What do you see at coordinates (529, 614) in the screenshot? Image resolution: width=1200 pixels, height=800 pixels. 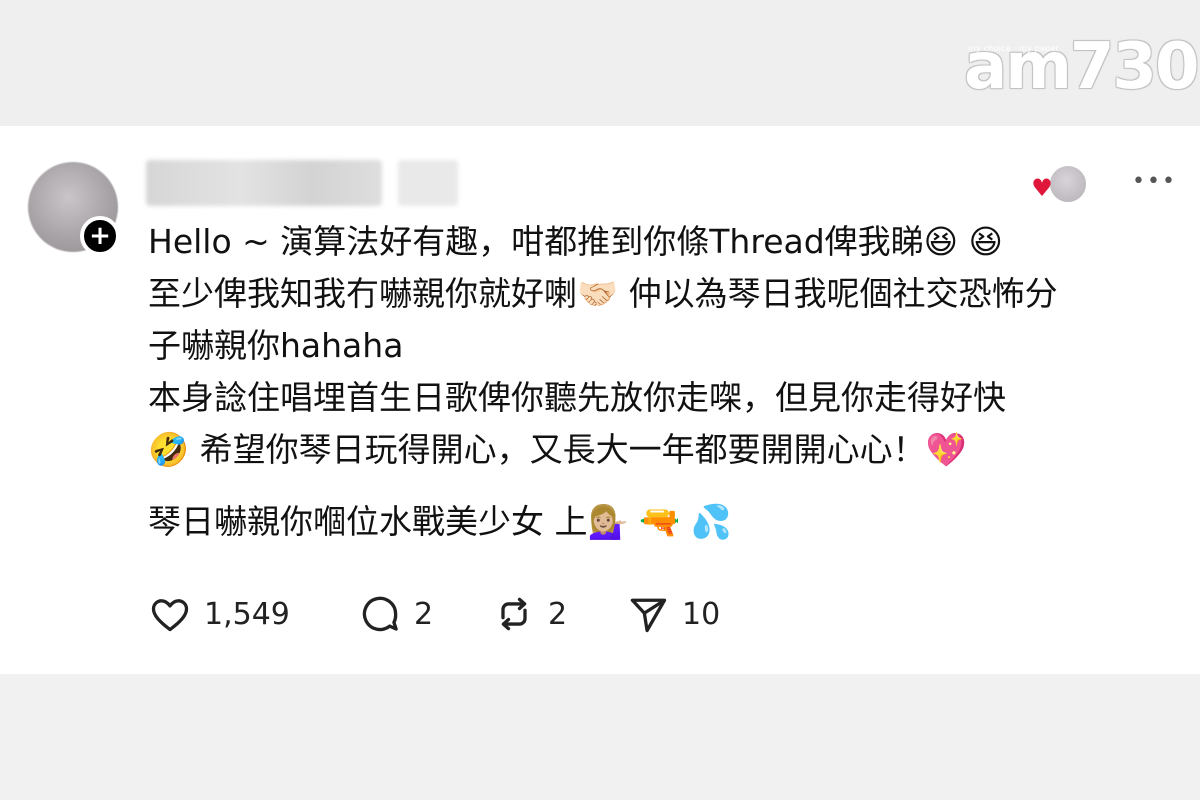 I see `repost-button: 2` at bounding box center [529, 614].